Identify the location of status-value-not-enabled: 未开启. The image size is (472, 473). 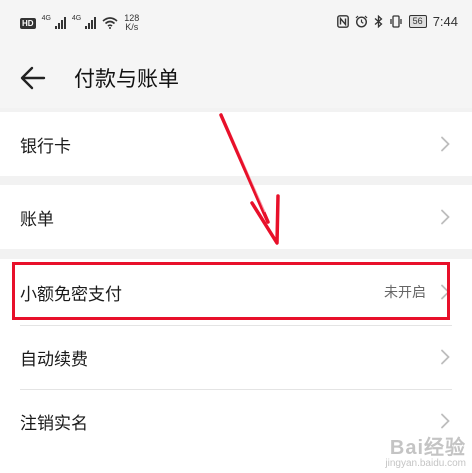
(405, 293).